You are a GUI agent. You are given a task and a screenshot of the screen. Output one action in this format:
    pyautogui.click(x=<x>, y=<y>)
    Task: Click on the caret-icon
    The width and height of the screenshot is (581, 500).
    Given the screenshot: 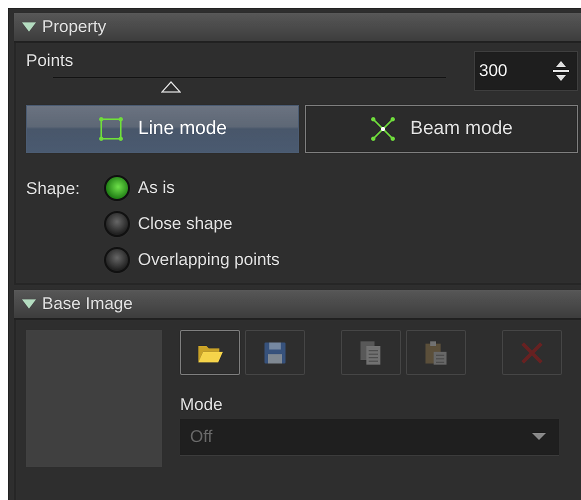 What is the action you would take?
    pyautogui.click(x=539, y=437)
    